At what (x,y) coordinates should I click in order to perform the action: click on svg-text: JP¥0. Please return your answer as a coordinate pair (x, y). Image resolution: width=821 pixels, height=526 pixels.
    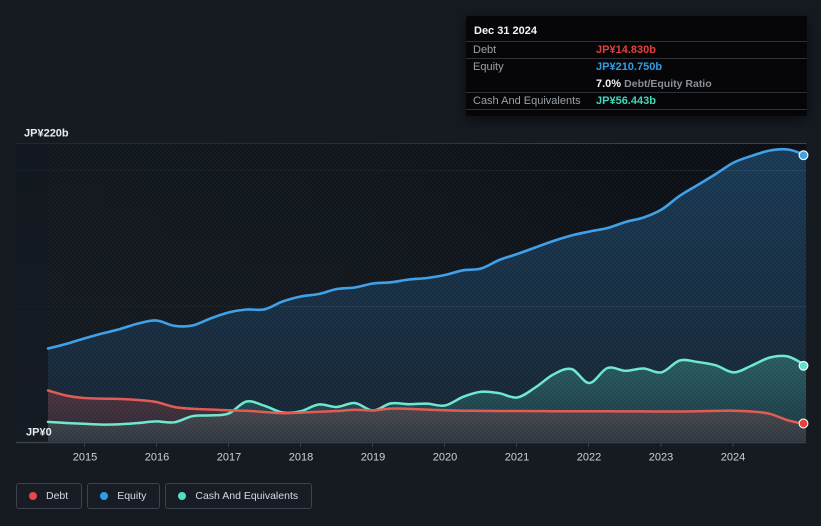
    Looking at the image, I should click on (39, 433).